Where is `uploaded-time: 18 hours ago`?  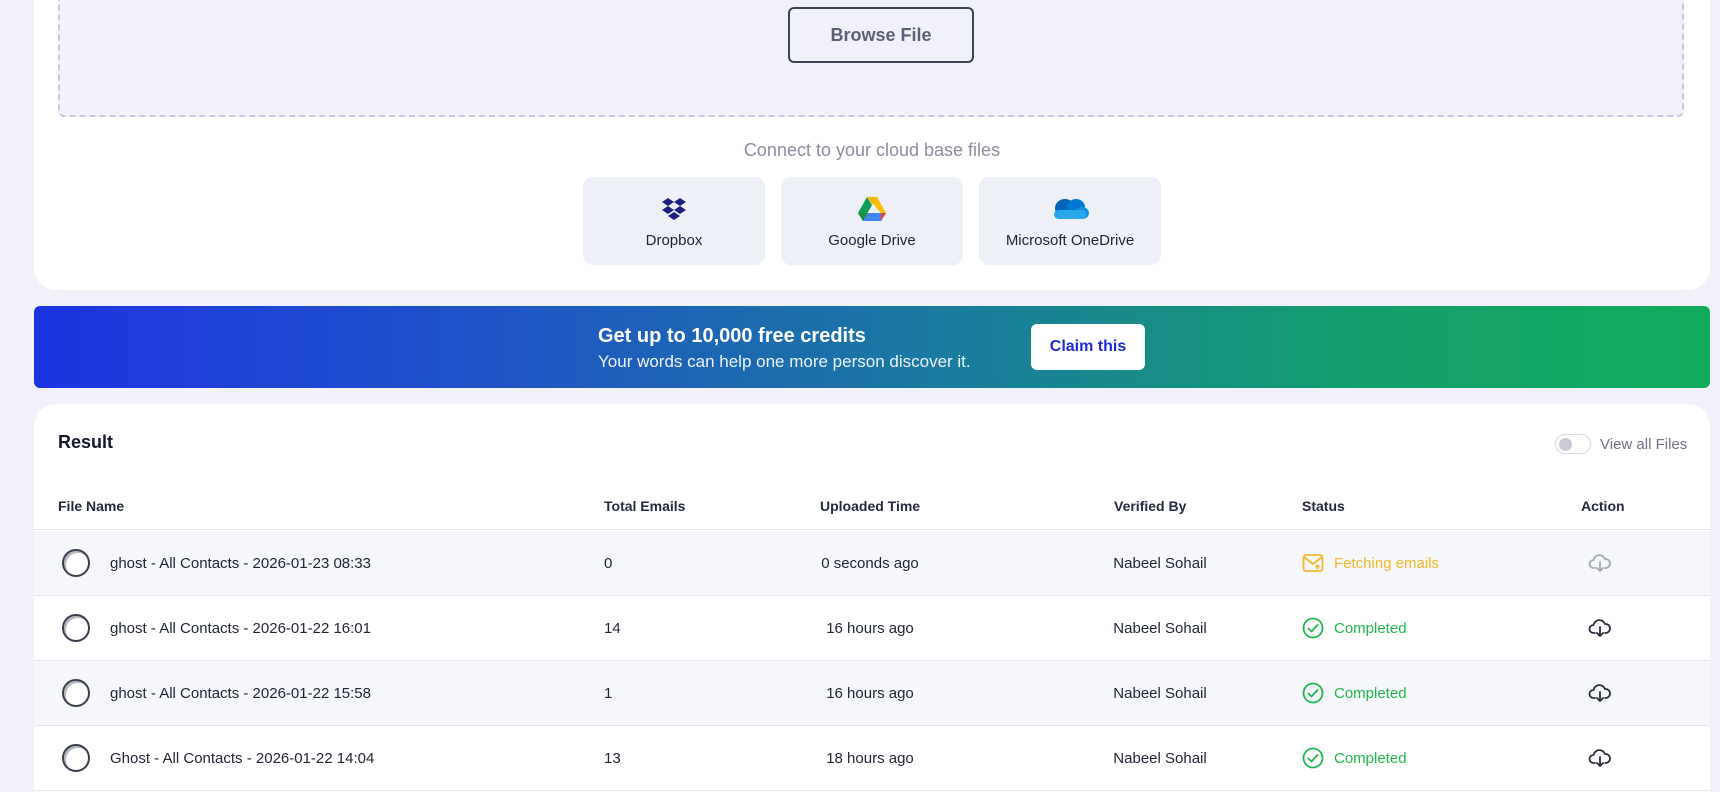 uploaded-time: 18 hours ago is located at coordinates (870, 758).